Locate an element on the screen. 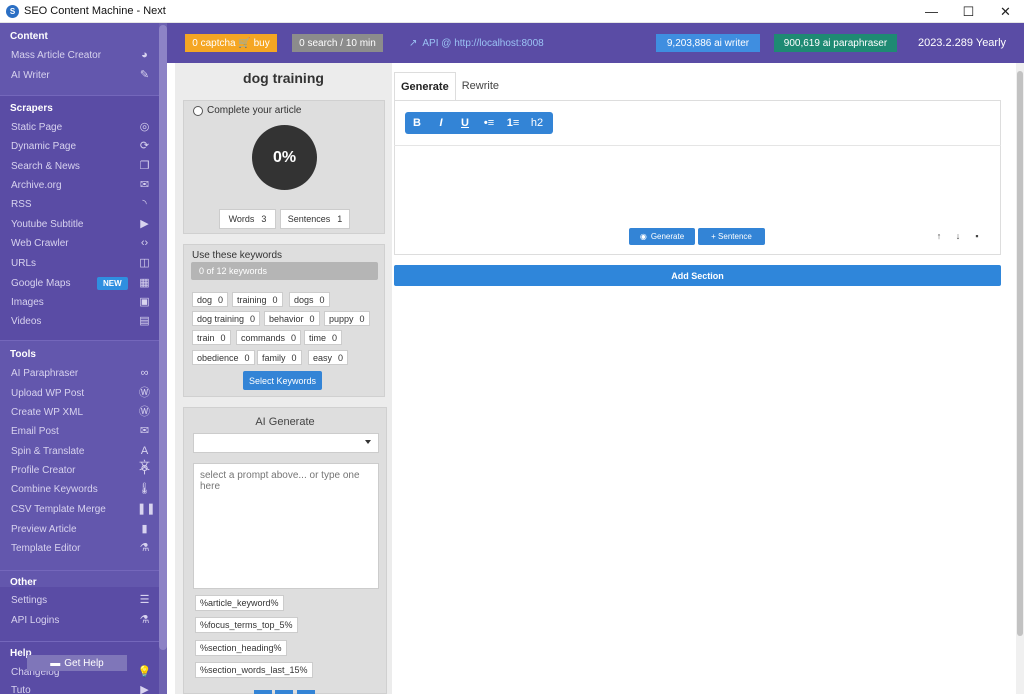 Image resolution: width=1024 pixels, height=694 pixels. words-value: 3 is located at coordinates (264, 219).